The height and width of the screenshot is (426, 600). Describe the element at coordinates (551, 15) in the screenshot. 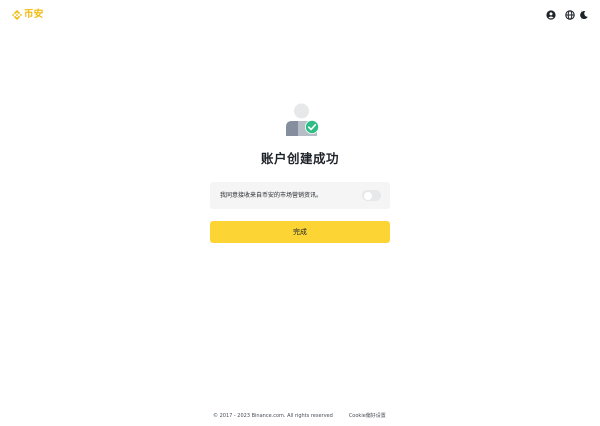

I see `account-icon` at that location.